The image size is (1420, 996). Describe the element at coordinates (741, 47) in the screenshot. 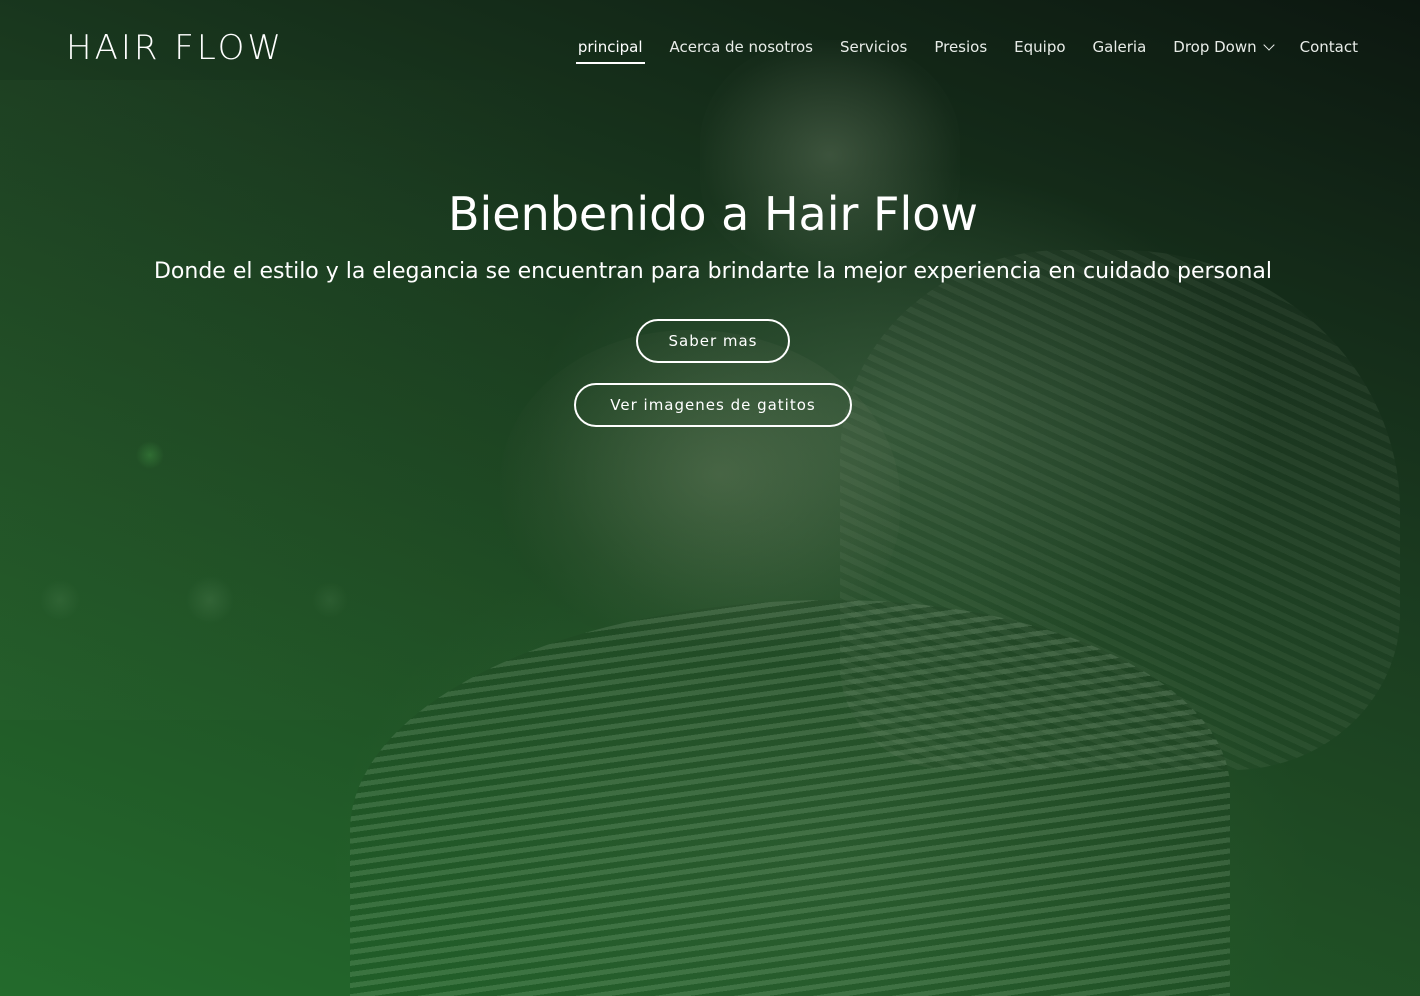

I see `nav-item-label: Acerca de nosotros` at that location.